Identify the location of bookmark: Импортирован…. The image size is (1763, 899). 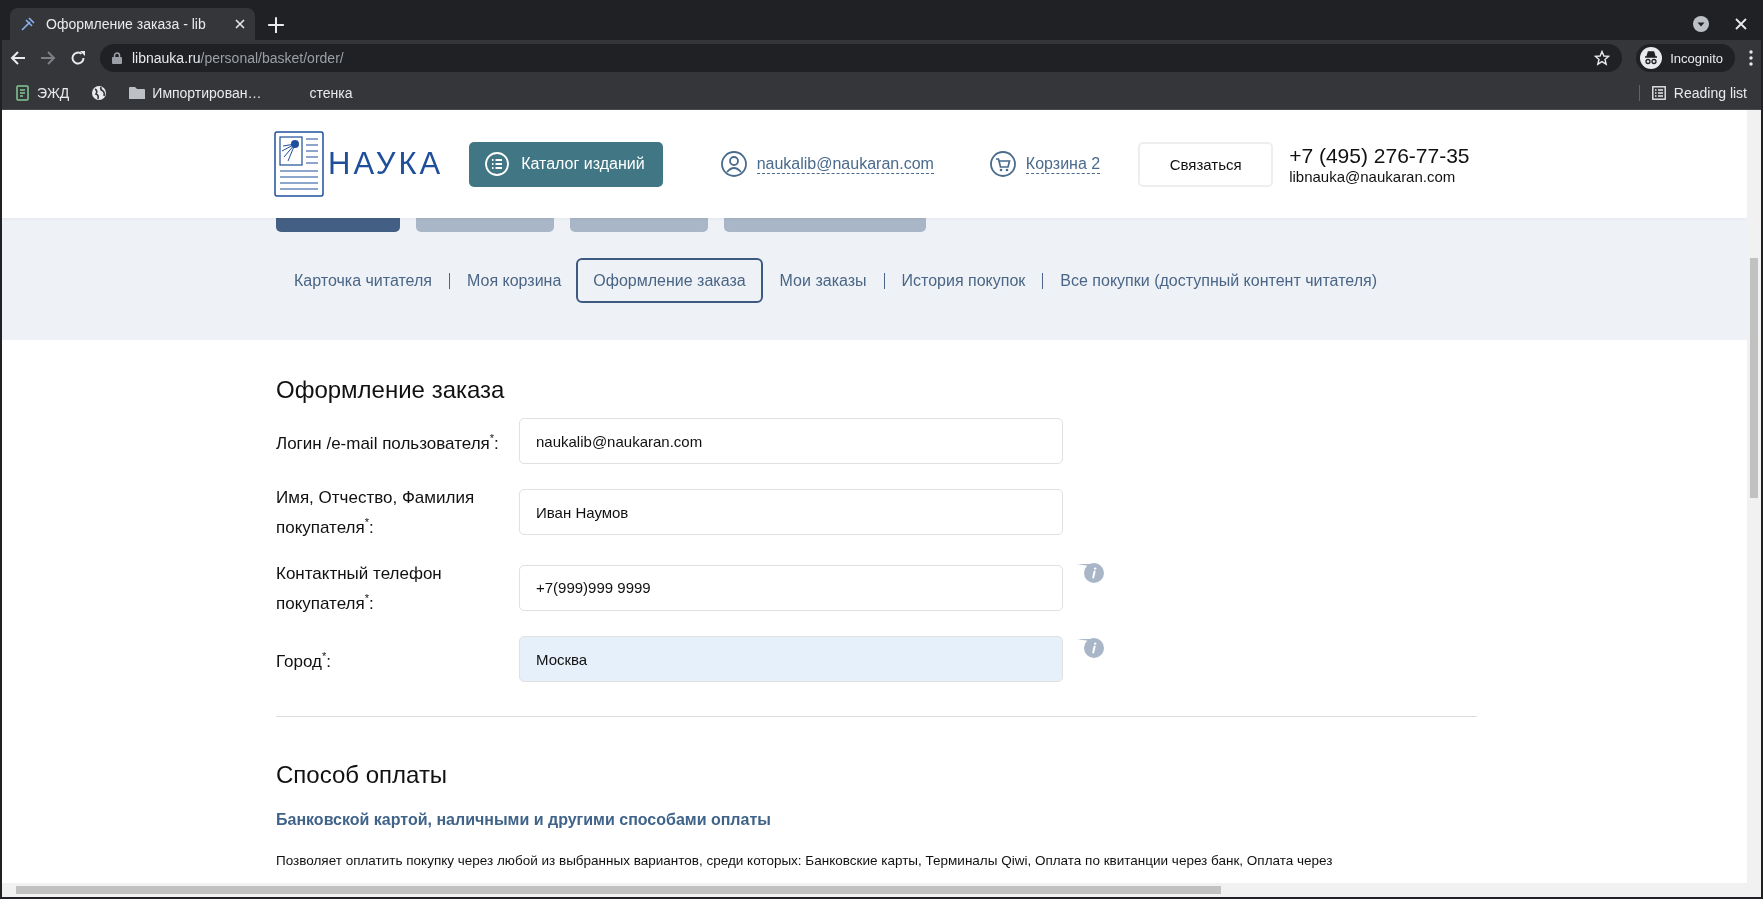
(195, 92).